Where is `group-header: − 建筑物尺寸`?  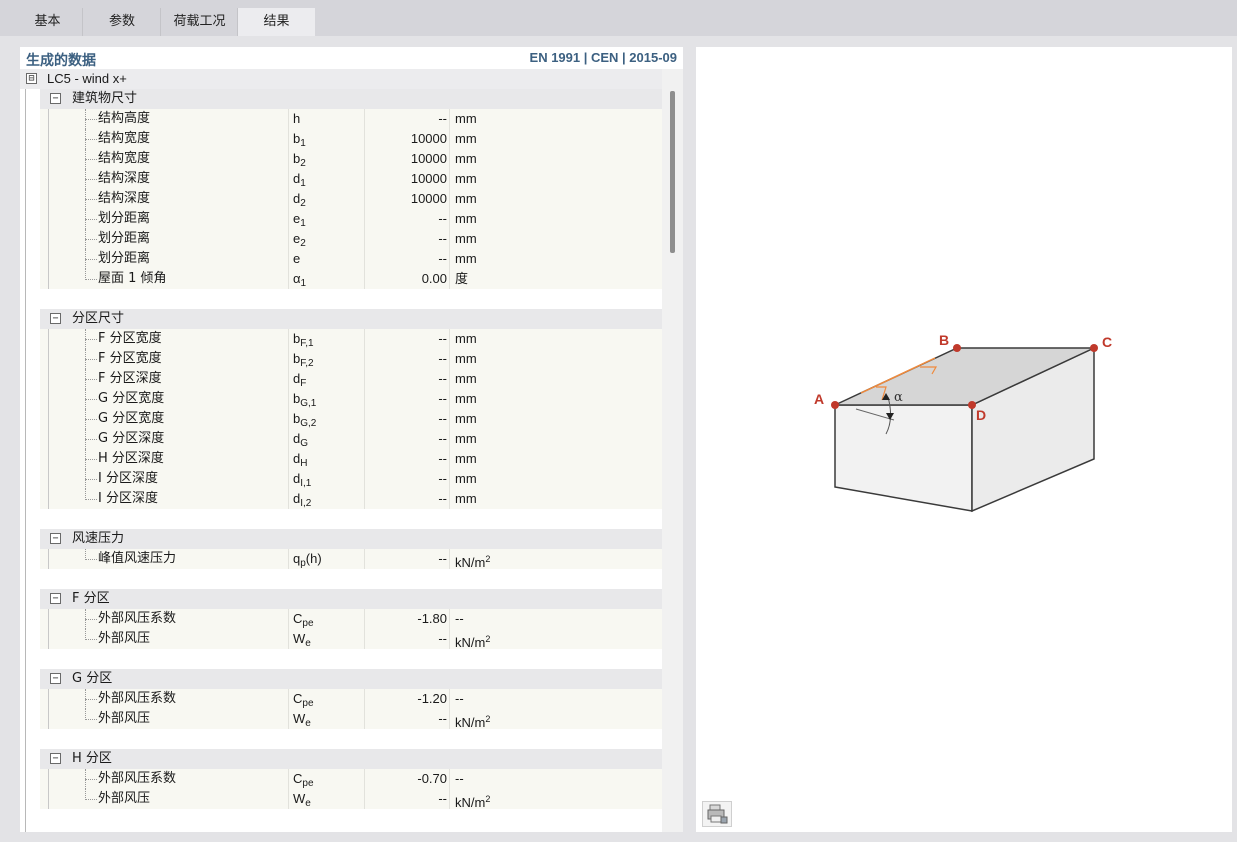 group-header: − 建筑物尺寸 is located at coordinates (351, 99).